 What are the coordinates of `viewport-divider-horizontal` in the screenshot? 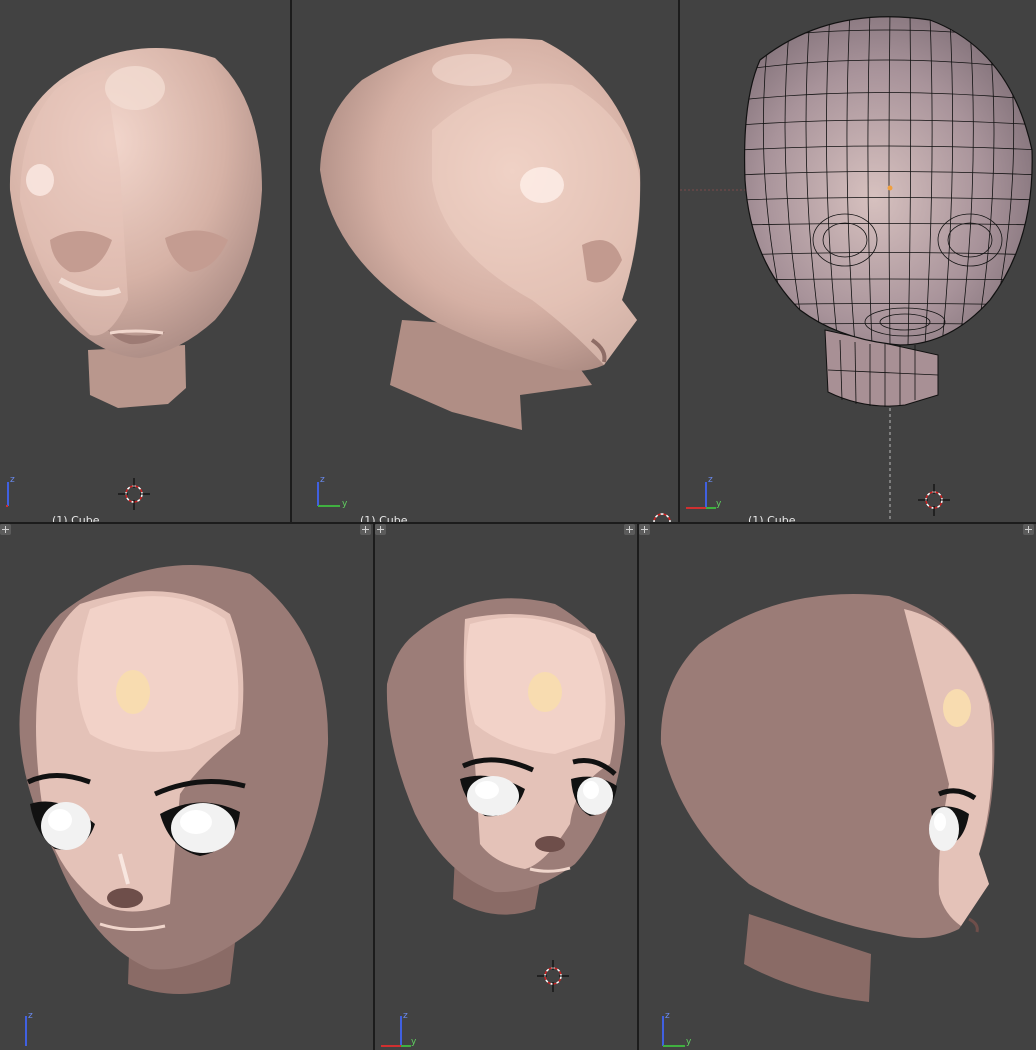 It's located at (518, 523).